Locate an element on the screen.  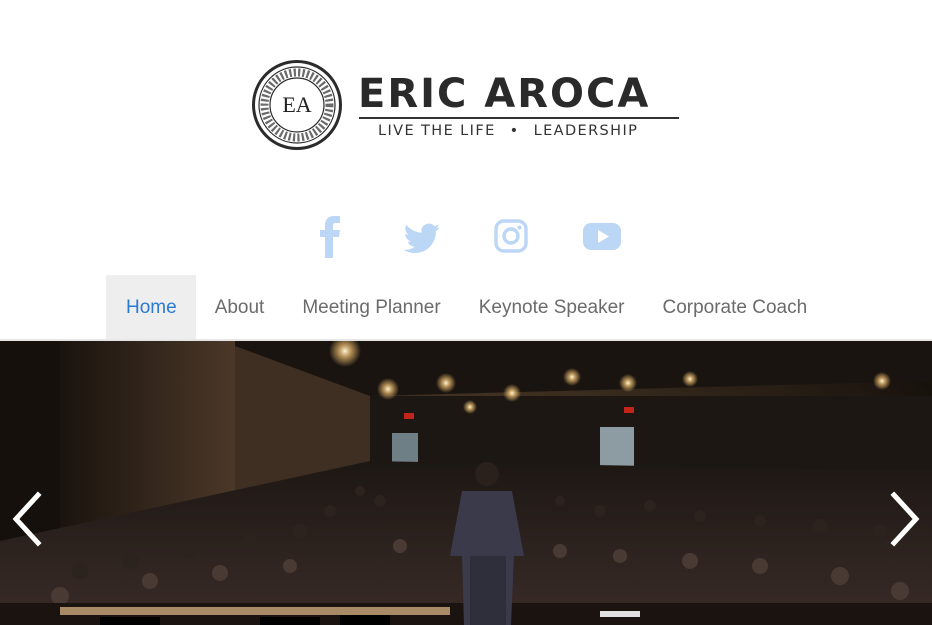
chevron-left-icon is located at coordinates (26, 519).